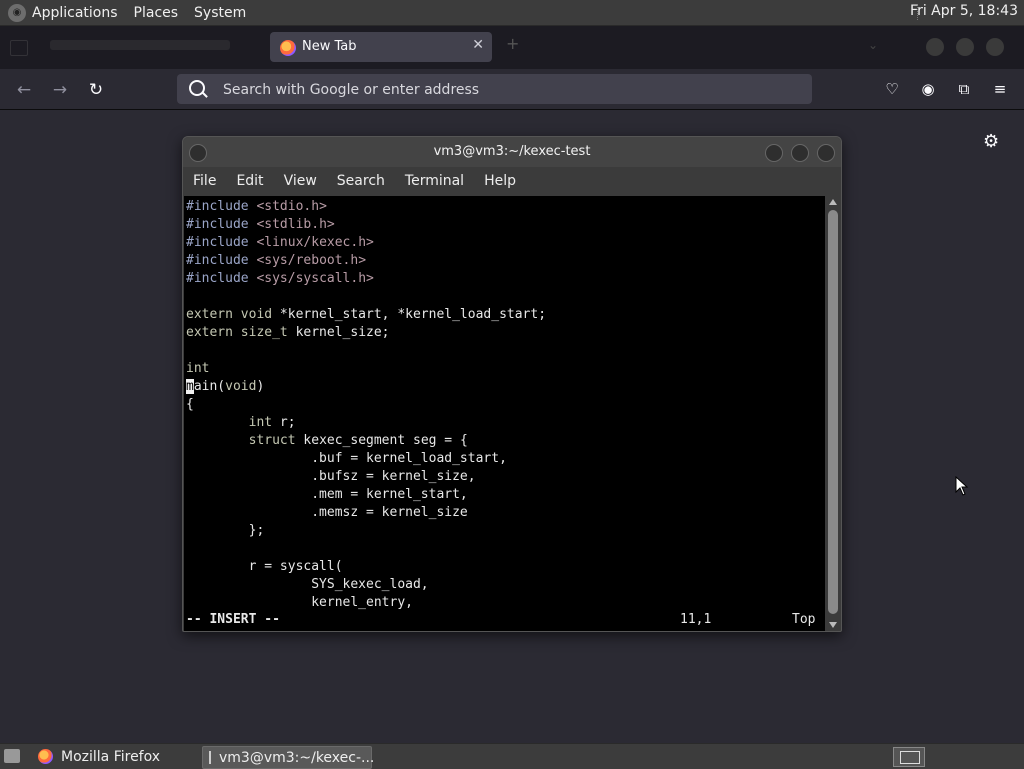  I want to click on menu-applications: Applications, so click(75, 13).